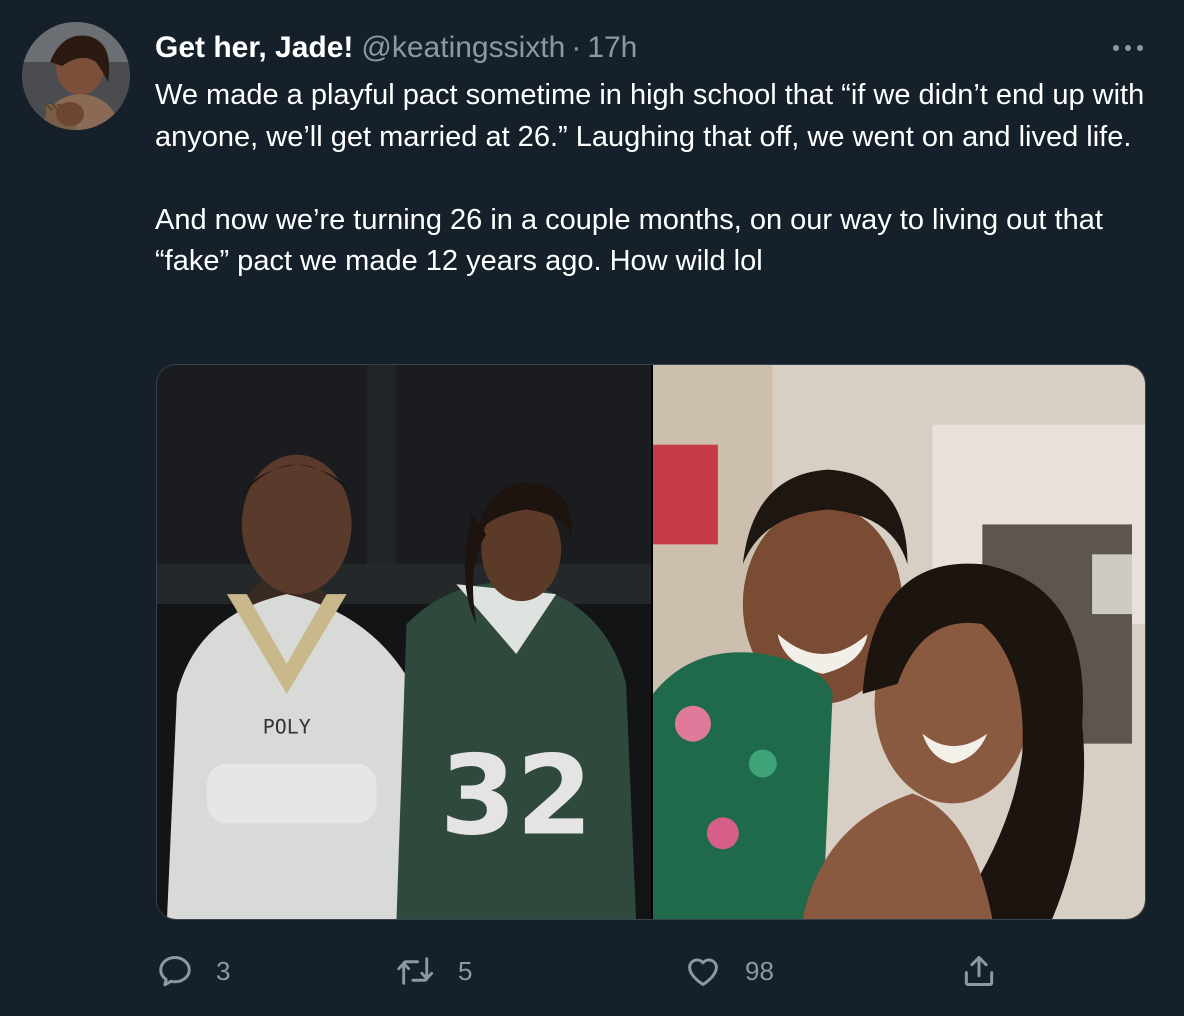 The width and height of the screenshot is (1184, 1016). I want to click on retweet-button: 5, so click(434, 971).